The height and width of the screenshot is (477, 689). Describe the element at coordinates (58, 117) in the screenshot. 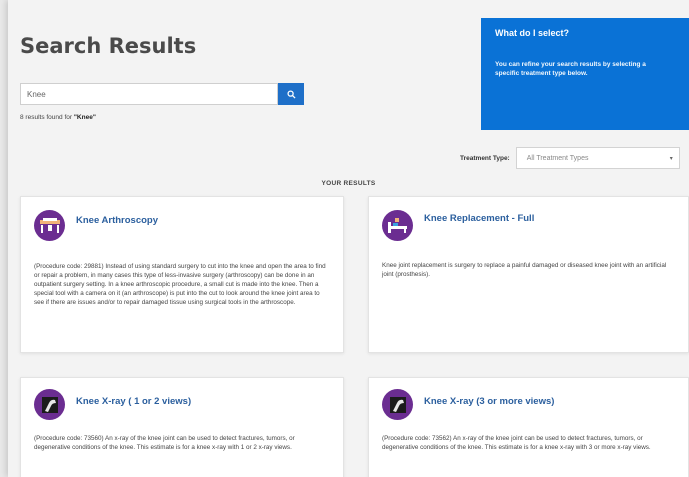

I see `results-count: 8 results found for "Knee"` at that location.